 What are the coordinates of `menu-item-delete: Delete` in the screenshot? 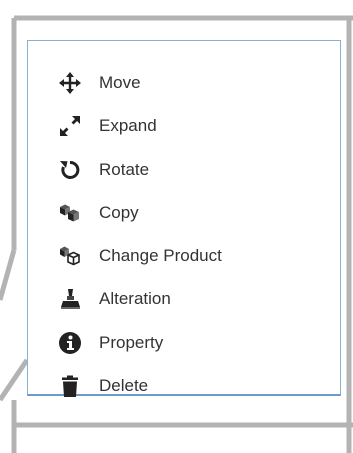 It's located at (184, 386).